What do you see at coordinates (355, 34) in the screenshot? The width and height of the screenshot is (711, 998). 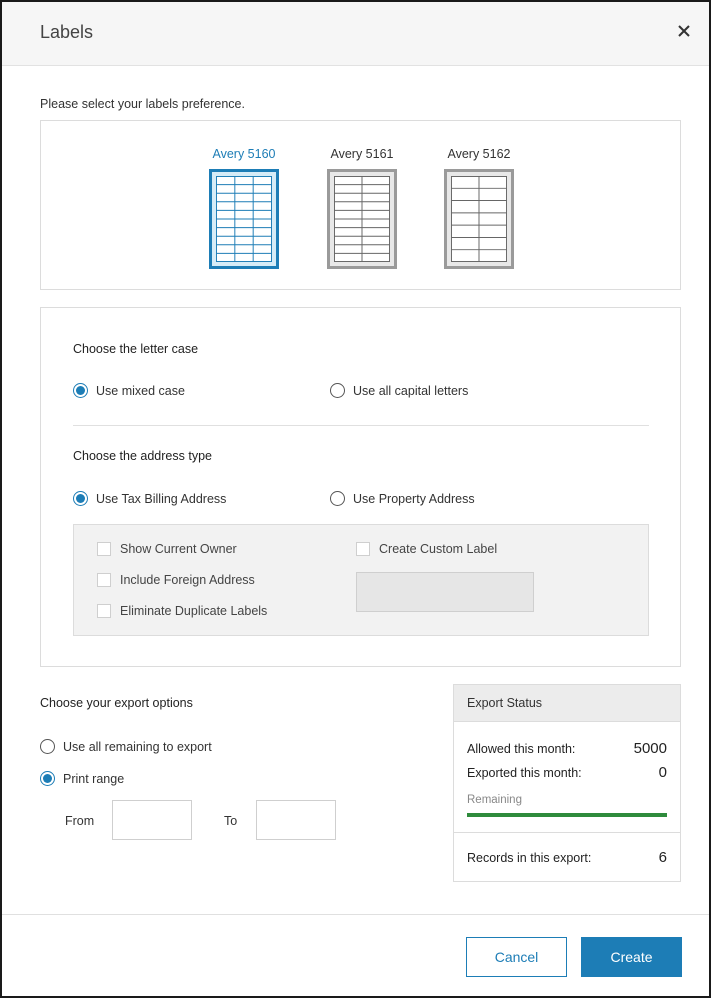 I see `dialog-header: Labels` at bounding box center [355, 34].